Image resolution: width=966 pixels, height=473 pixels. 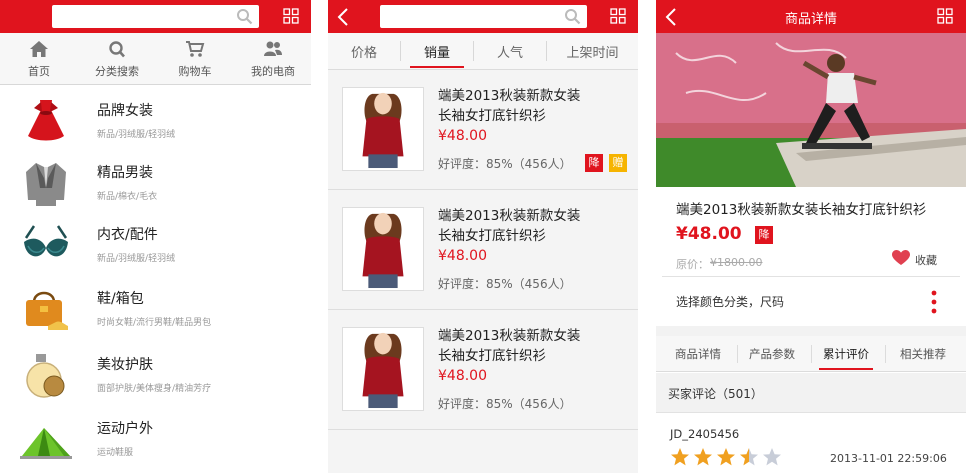 What do you see at coordinates (273, 48) in the screenshot?
I see `user-icon` at bounding box center [273, 48].